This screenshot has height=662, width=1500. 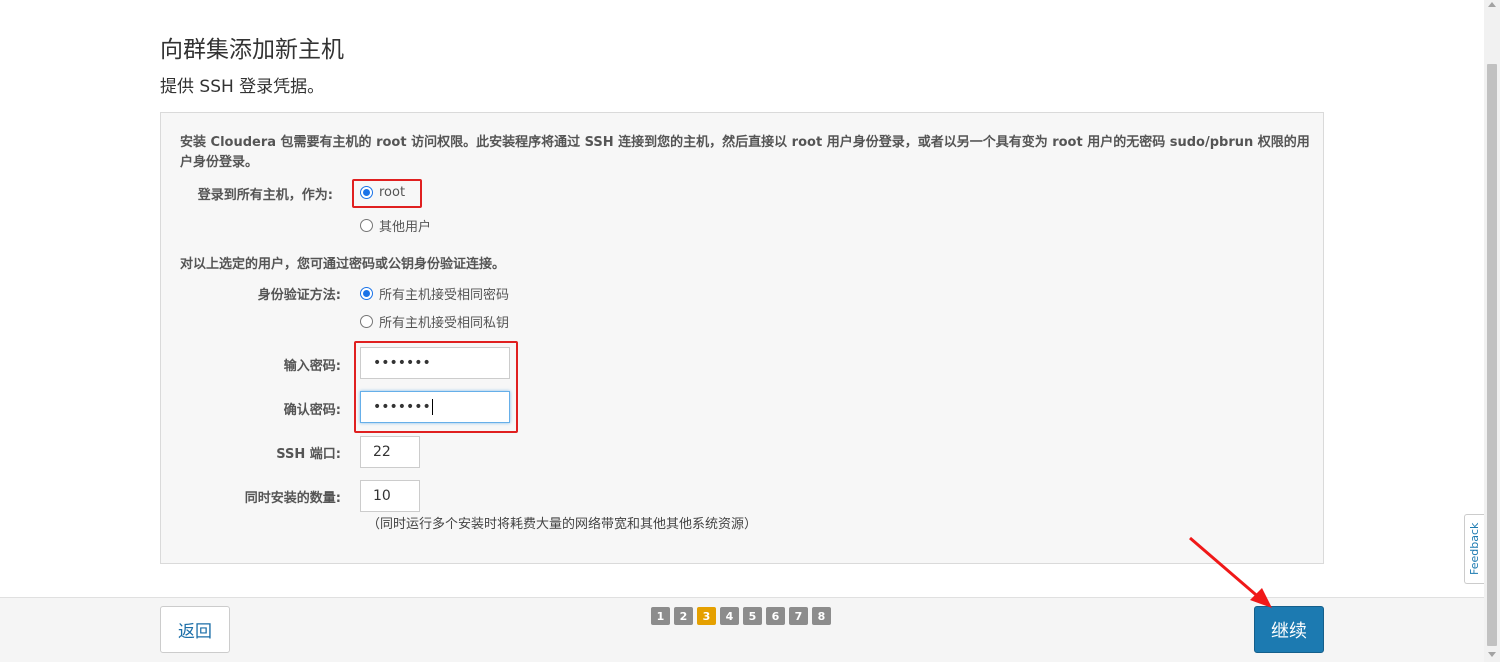 I want to click on password-label: 输入密码:, so click(x=312, y=366).